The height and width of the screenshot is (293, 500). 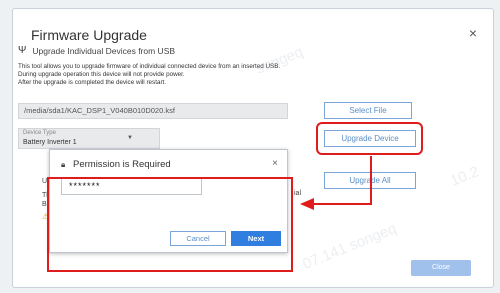 I want to click on lock-icon: 🔒︎, so click(x=63, y=164).